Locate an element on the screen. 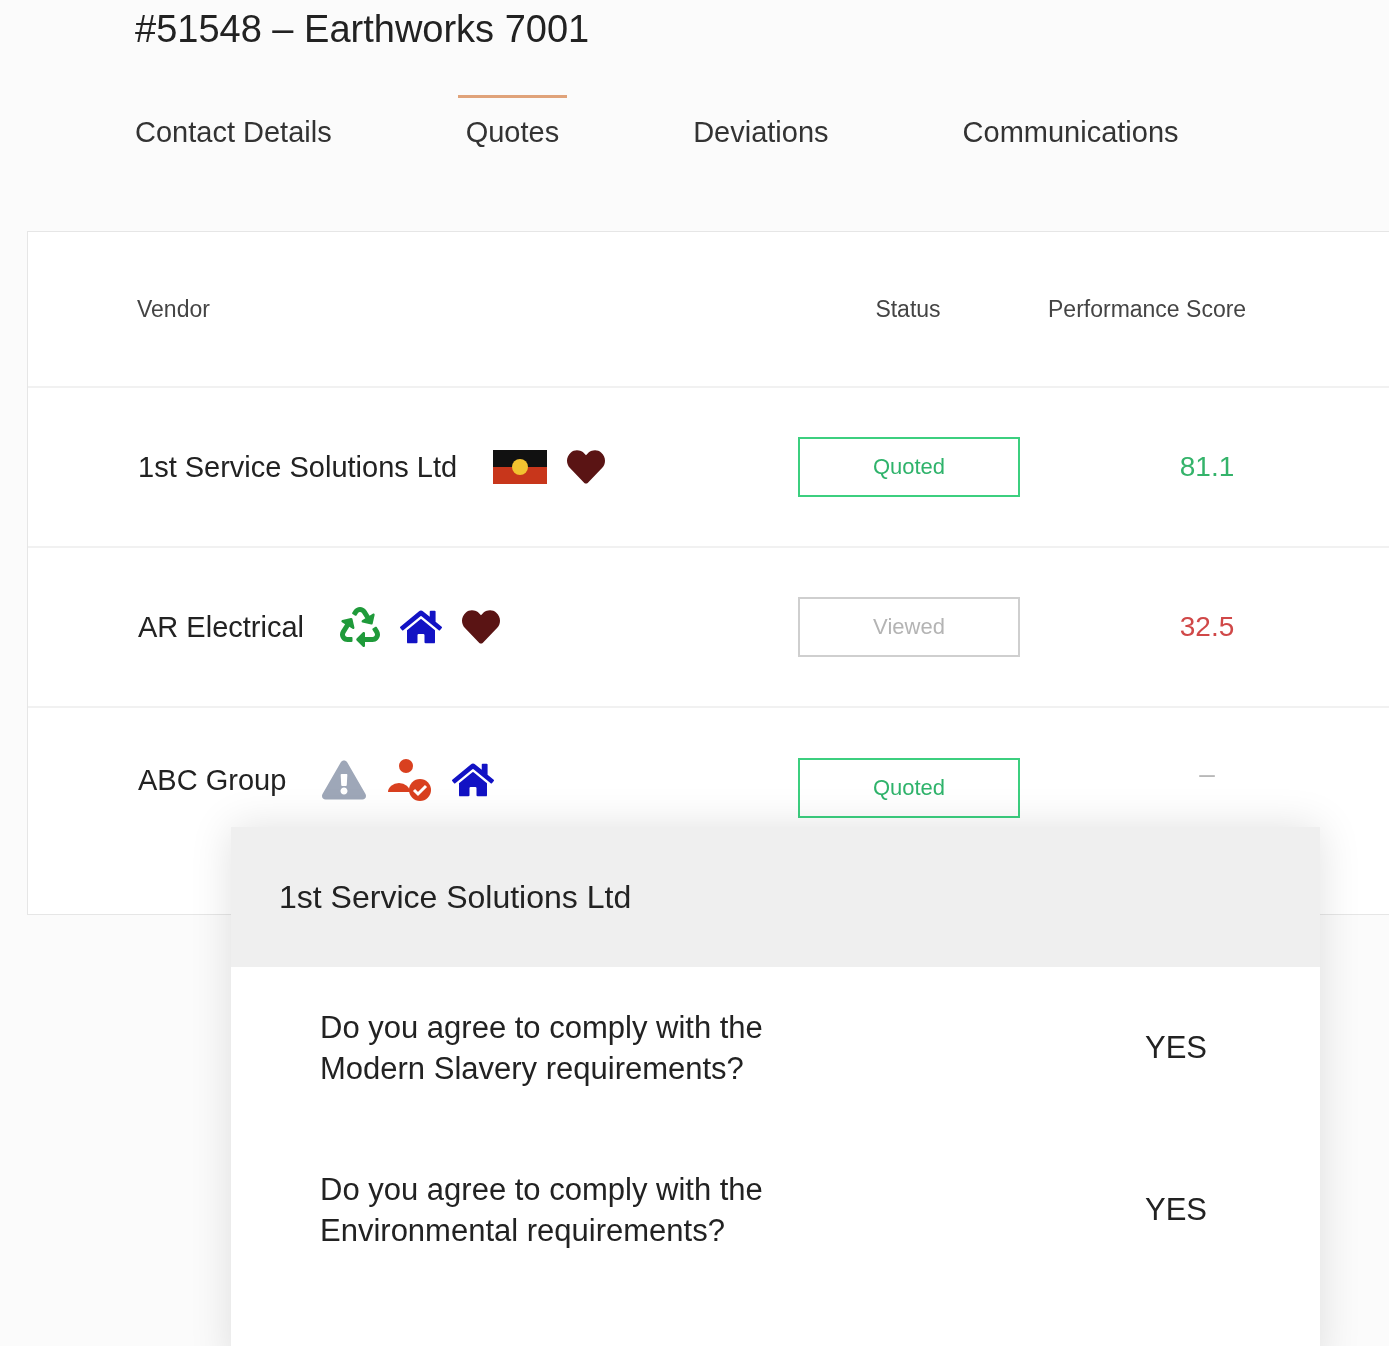 The image size is (1389, 1346). column-header: Performance Score is located at coordinates (1147, 309).